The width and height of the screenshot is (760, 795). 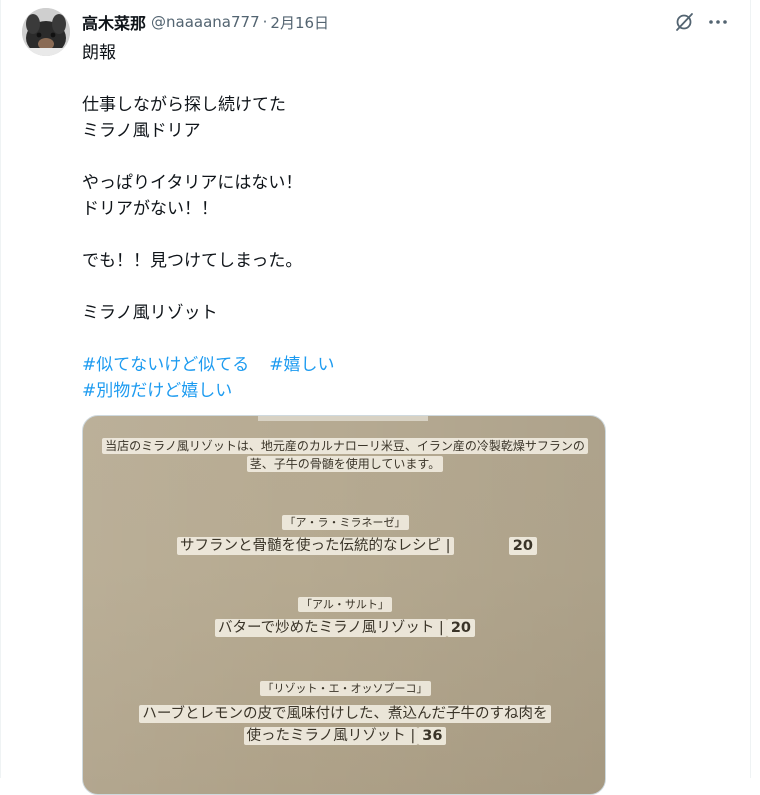 I want to click on menu-item-line: ハーブとレモンの皮で風味付けした、煮込んだ子牛のすね肉を, so click(x=344, y=712).